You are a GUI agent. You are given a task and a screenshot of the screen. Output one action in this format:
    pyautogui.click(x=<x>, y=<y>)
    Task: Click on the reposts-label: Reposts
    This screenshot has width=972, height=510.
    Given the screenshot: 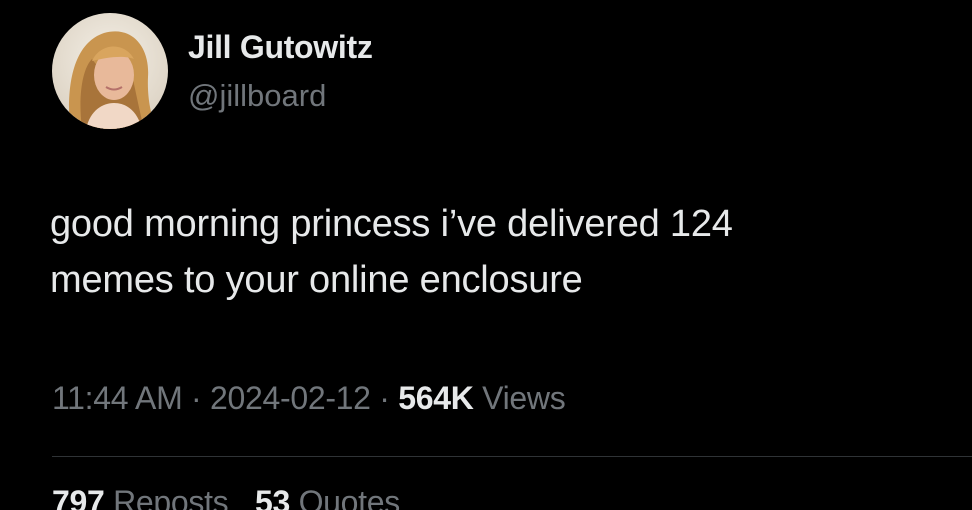 What is the action you would take?
    pyautogui.click(x=171, y=497)
    